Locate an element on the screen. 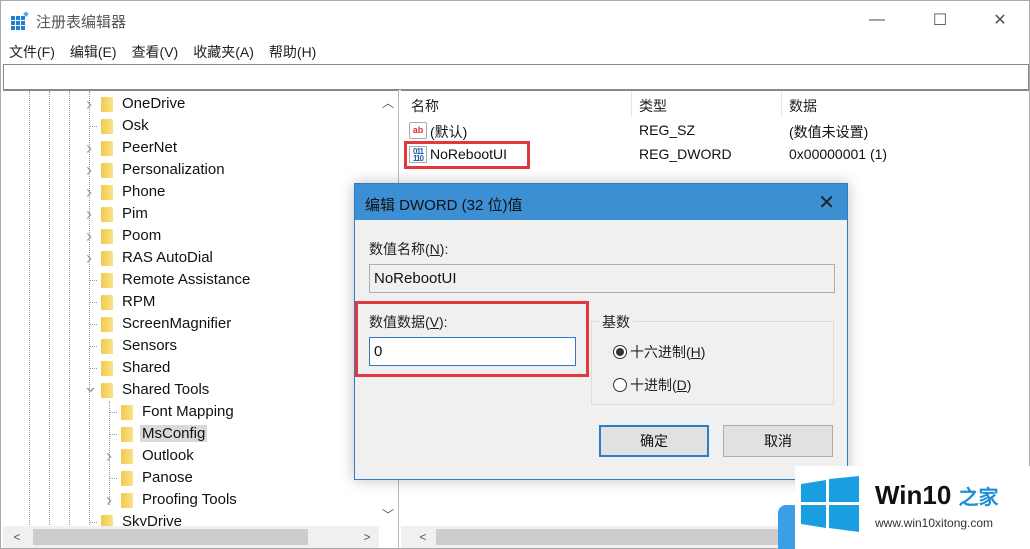 The height and width of the screenshot is (549, 1030). value-data: (数值未设置) is located at coordinates (829, 132).